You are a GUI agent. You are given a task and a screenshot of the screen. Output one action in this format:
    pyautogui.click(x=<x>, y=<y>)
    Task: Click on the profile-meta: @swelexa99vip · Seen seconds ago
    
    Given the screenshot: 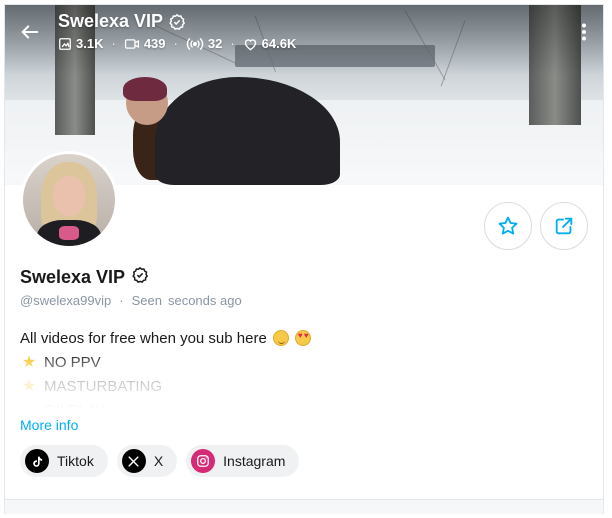 What is the action you would take?
    pyautogui.click(x=131, y=300)
    